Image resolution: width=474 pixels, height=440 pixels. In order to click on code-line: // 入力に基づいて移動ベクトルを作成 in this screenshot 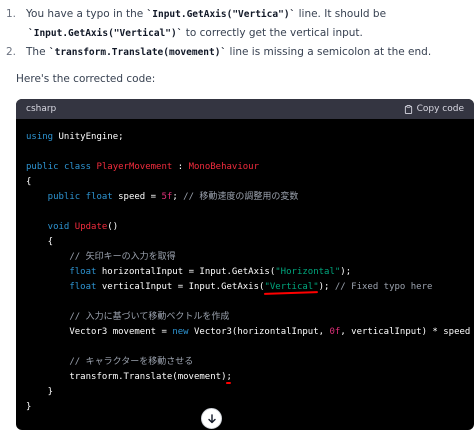, I will do `click(128, 317)`.